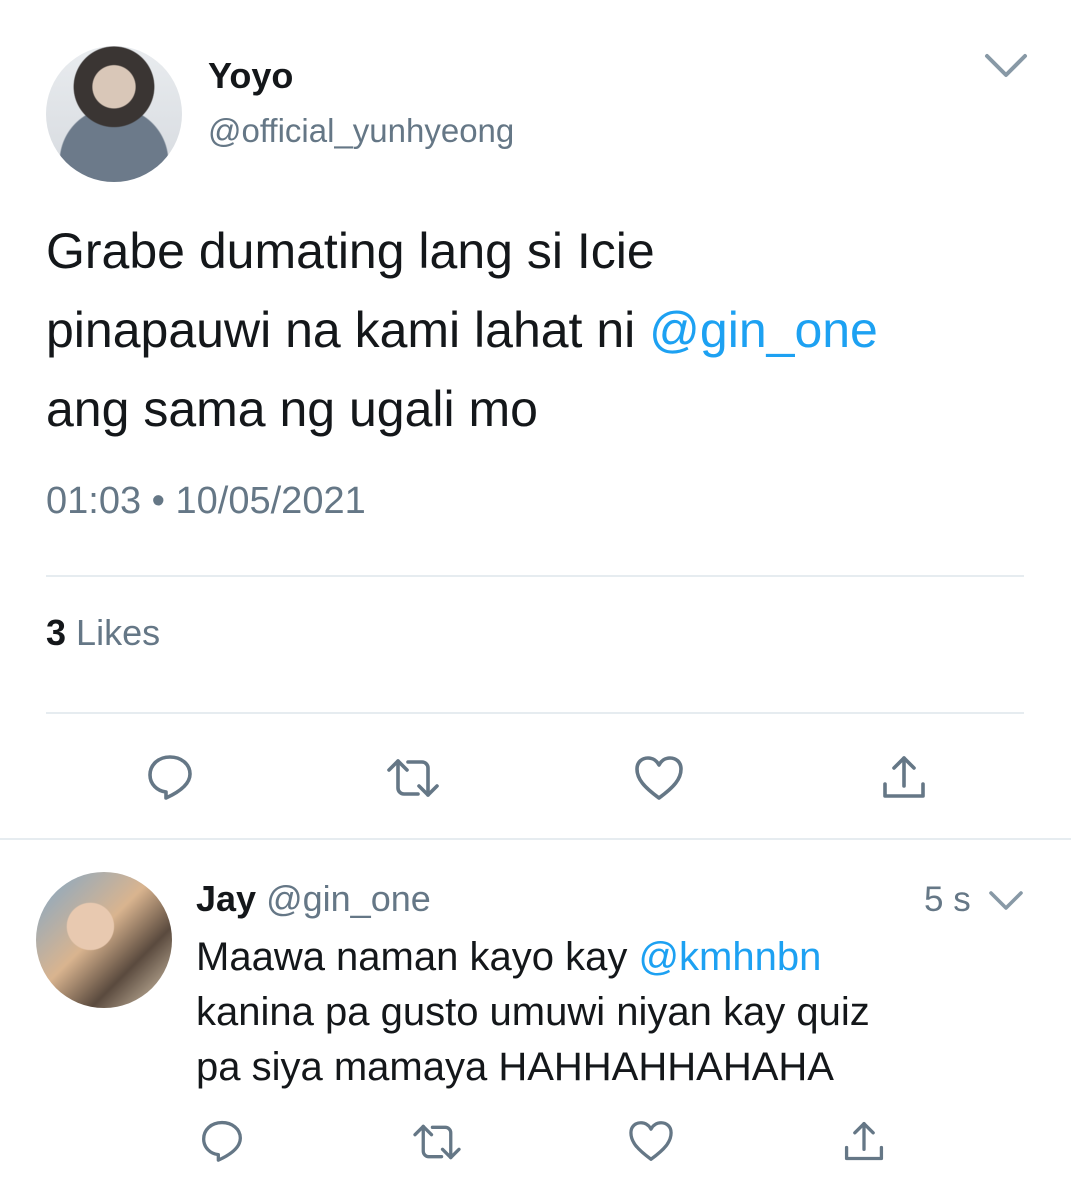  Describe the element at coordinates (417, 957) in the screenshot. I see `reply-text-segment: Maawa naman kayo kay` at that location.